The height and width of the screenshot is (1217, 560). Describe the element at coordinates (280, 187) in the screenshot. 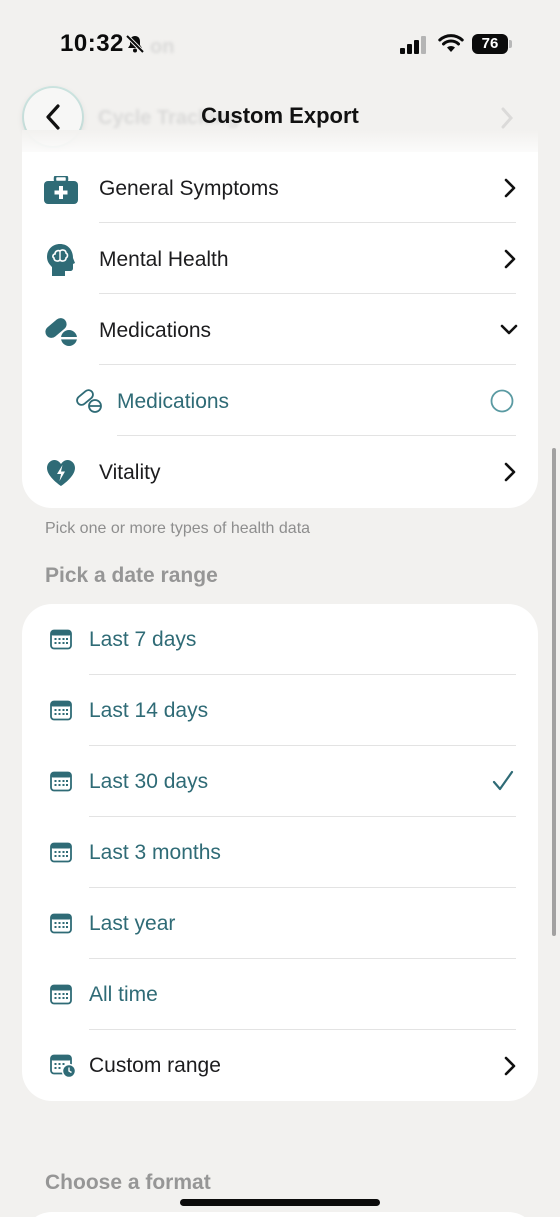

I see `health-type-row-general-symptoms: General Symptoms` at that location.